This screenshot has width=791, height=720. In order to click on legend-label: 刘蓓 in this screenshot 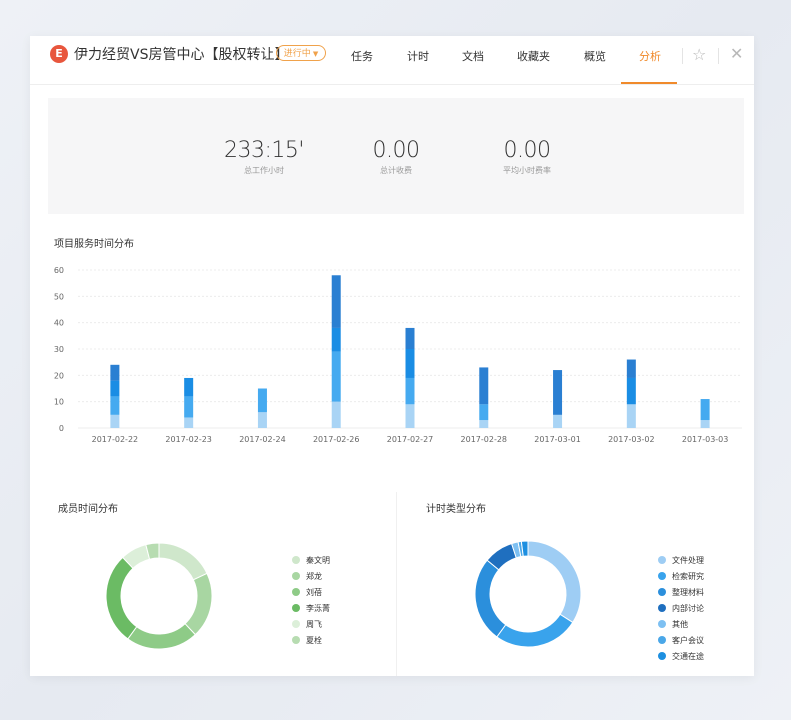, I will do `click(314, 592)`.